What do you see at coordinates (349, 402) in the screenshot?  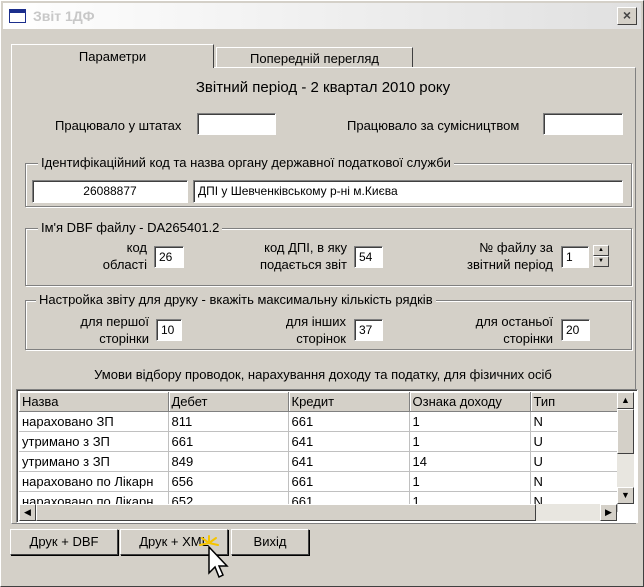 I see `column-header-credit: Кредит` at bounding box center [349, 402].